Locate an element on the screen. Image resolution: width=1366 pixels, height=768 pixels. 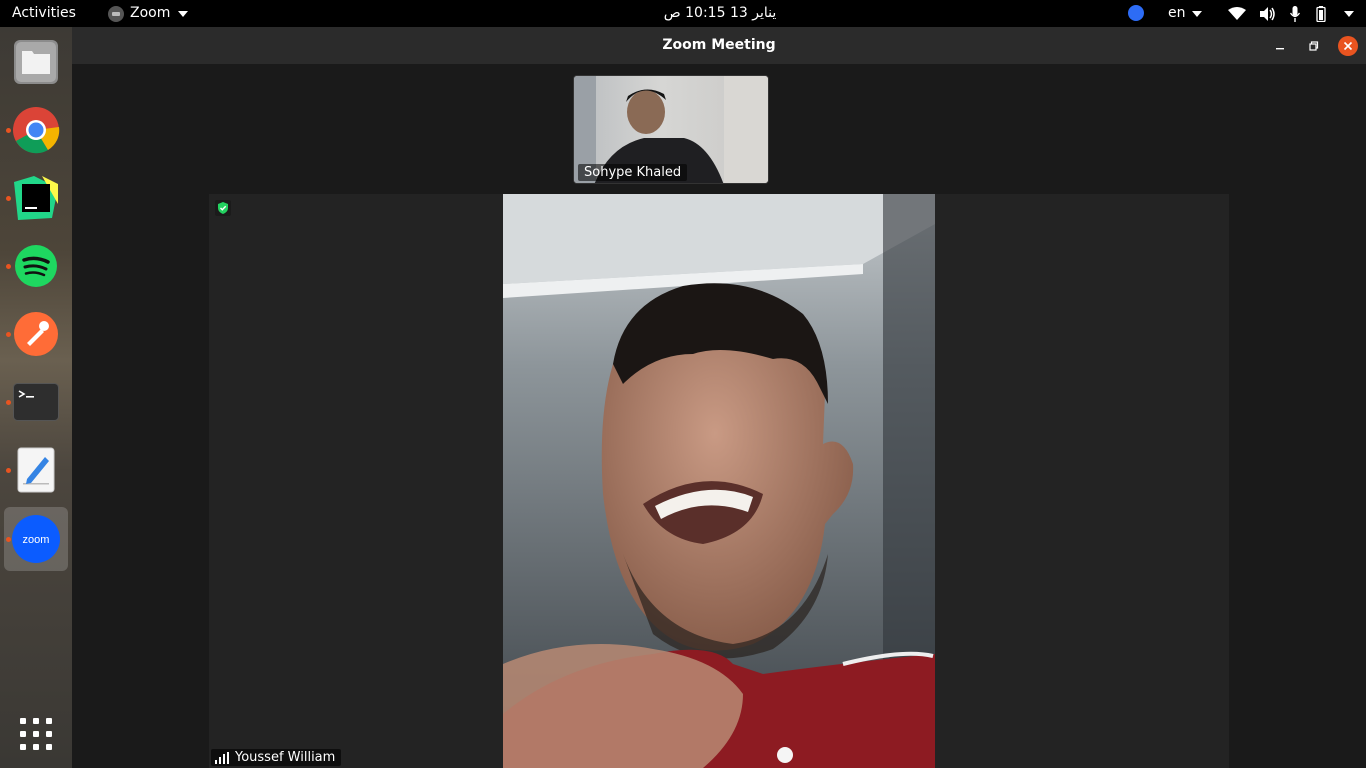
dock-item-zoom: zoom is located at coordinates (36, 539).